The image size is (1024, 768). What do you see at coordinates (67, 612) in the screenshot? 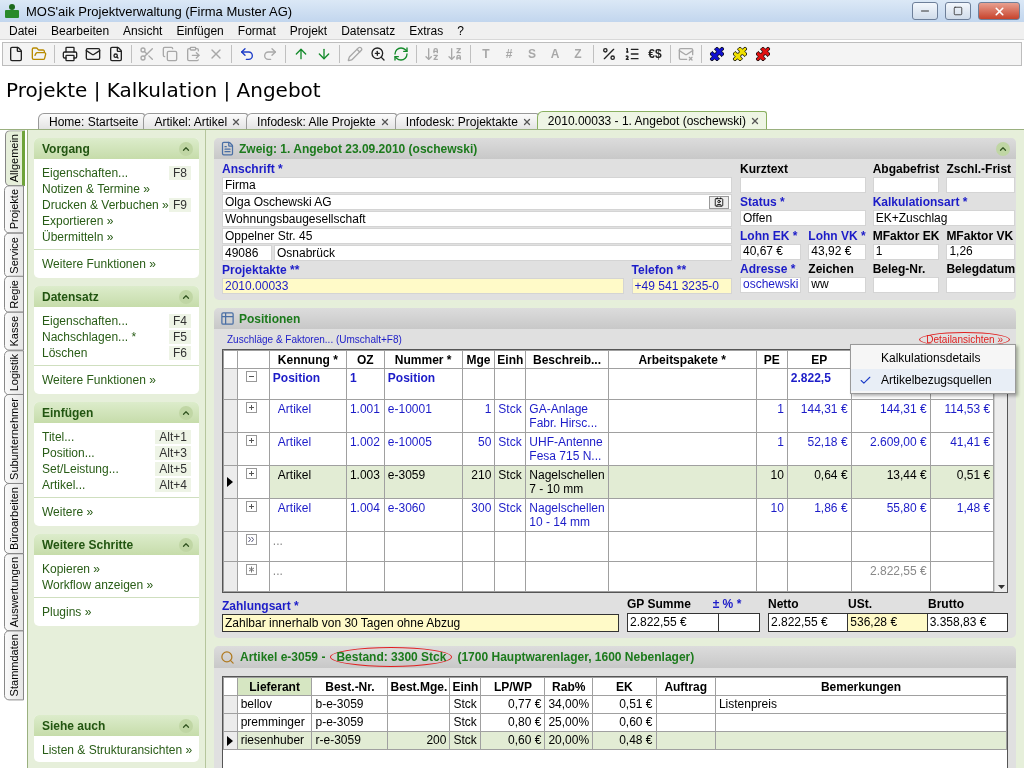
I see `sidebar-link: Plugins »` at bounding box center [67, 612].